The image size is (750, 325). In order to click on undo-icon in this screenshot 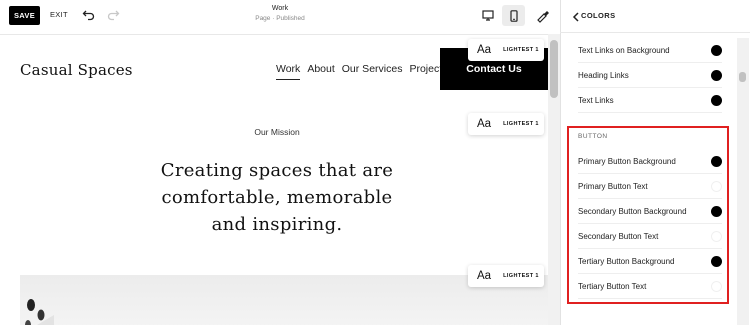, I will do `click(89, 15)`.